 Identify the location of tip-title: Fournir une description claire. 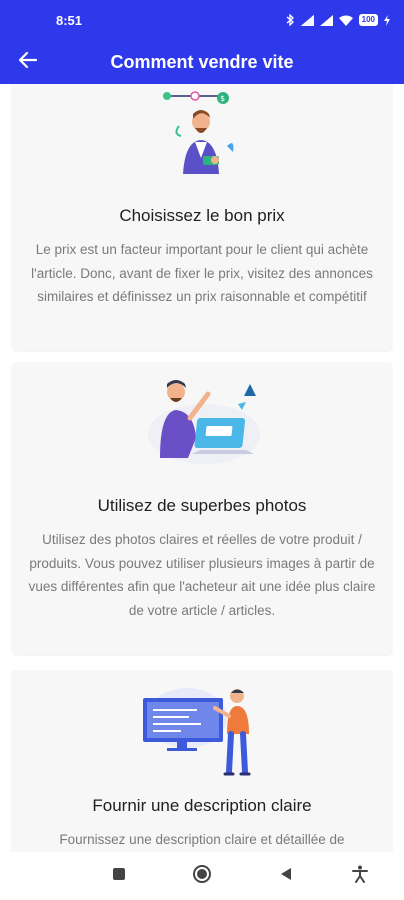
(202, 805).